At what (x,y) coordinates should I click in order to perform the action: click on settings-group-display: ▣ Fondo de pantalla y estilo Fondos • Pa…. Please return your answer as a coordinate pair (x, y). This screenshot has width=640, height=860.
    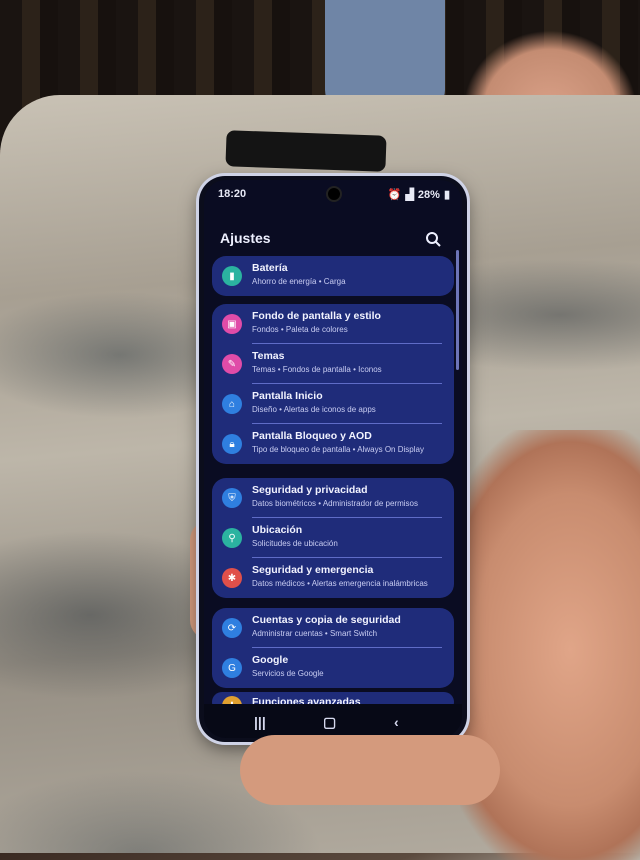
    Looking at the image, I should click on (333, 384).